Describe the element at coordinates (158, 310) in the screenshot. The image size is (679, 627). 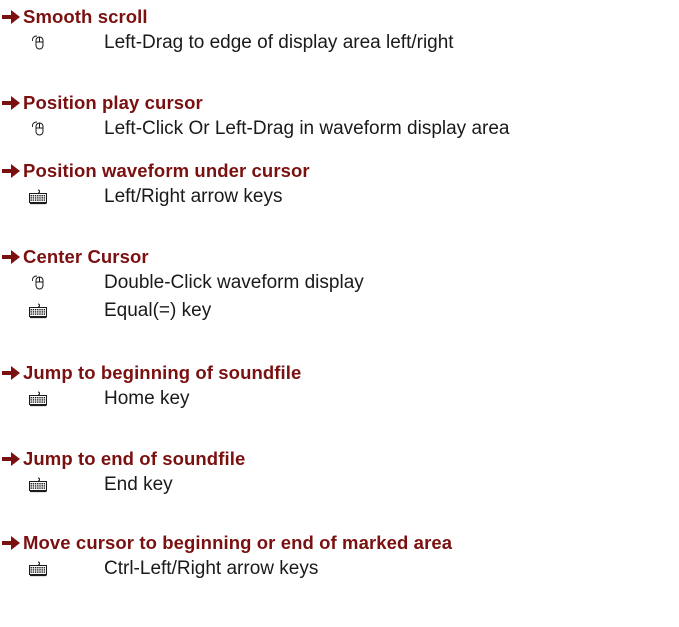
I see `shortcut-description: Equal(=) key` at that location.